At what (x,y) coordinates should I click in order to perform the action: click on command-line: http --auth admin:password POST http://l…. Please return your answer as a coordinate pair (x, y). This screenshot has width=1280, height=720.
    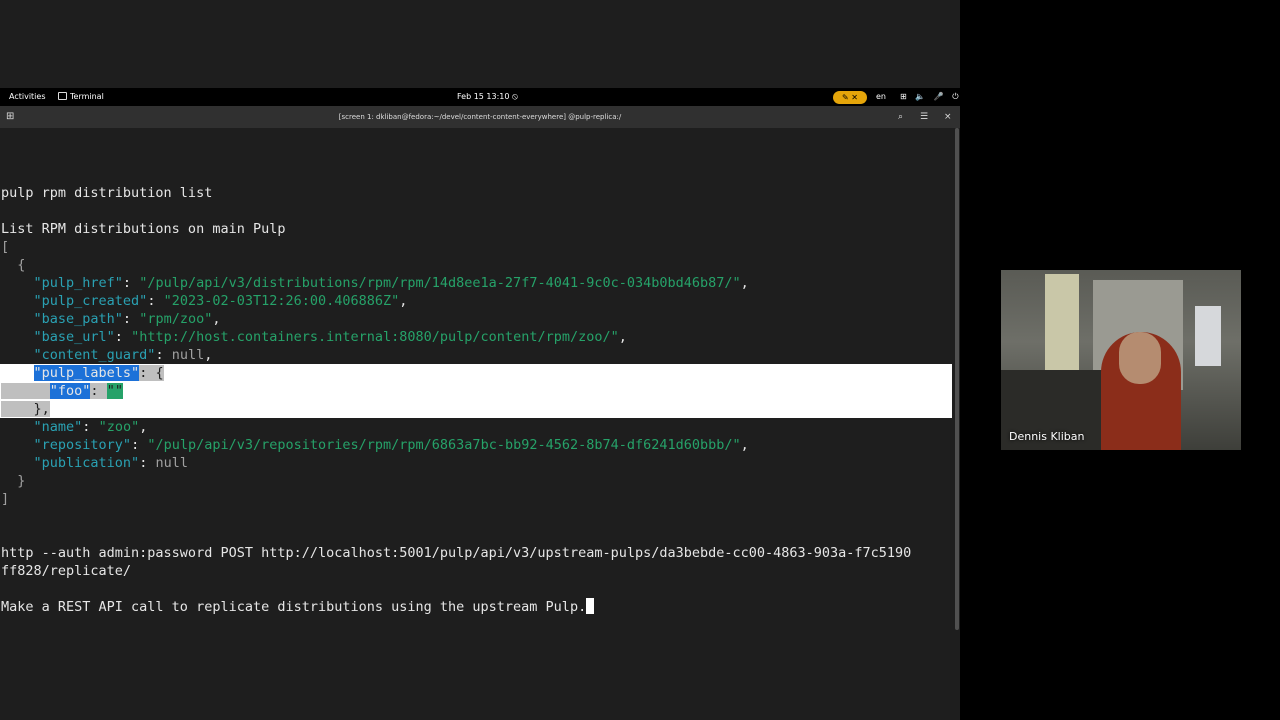
    Looking at the image, I should click on (456, 553).